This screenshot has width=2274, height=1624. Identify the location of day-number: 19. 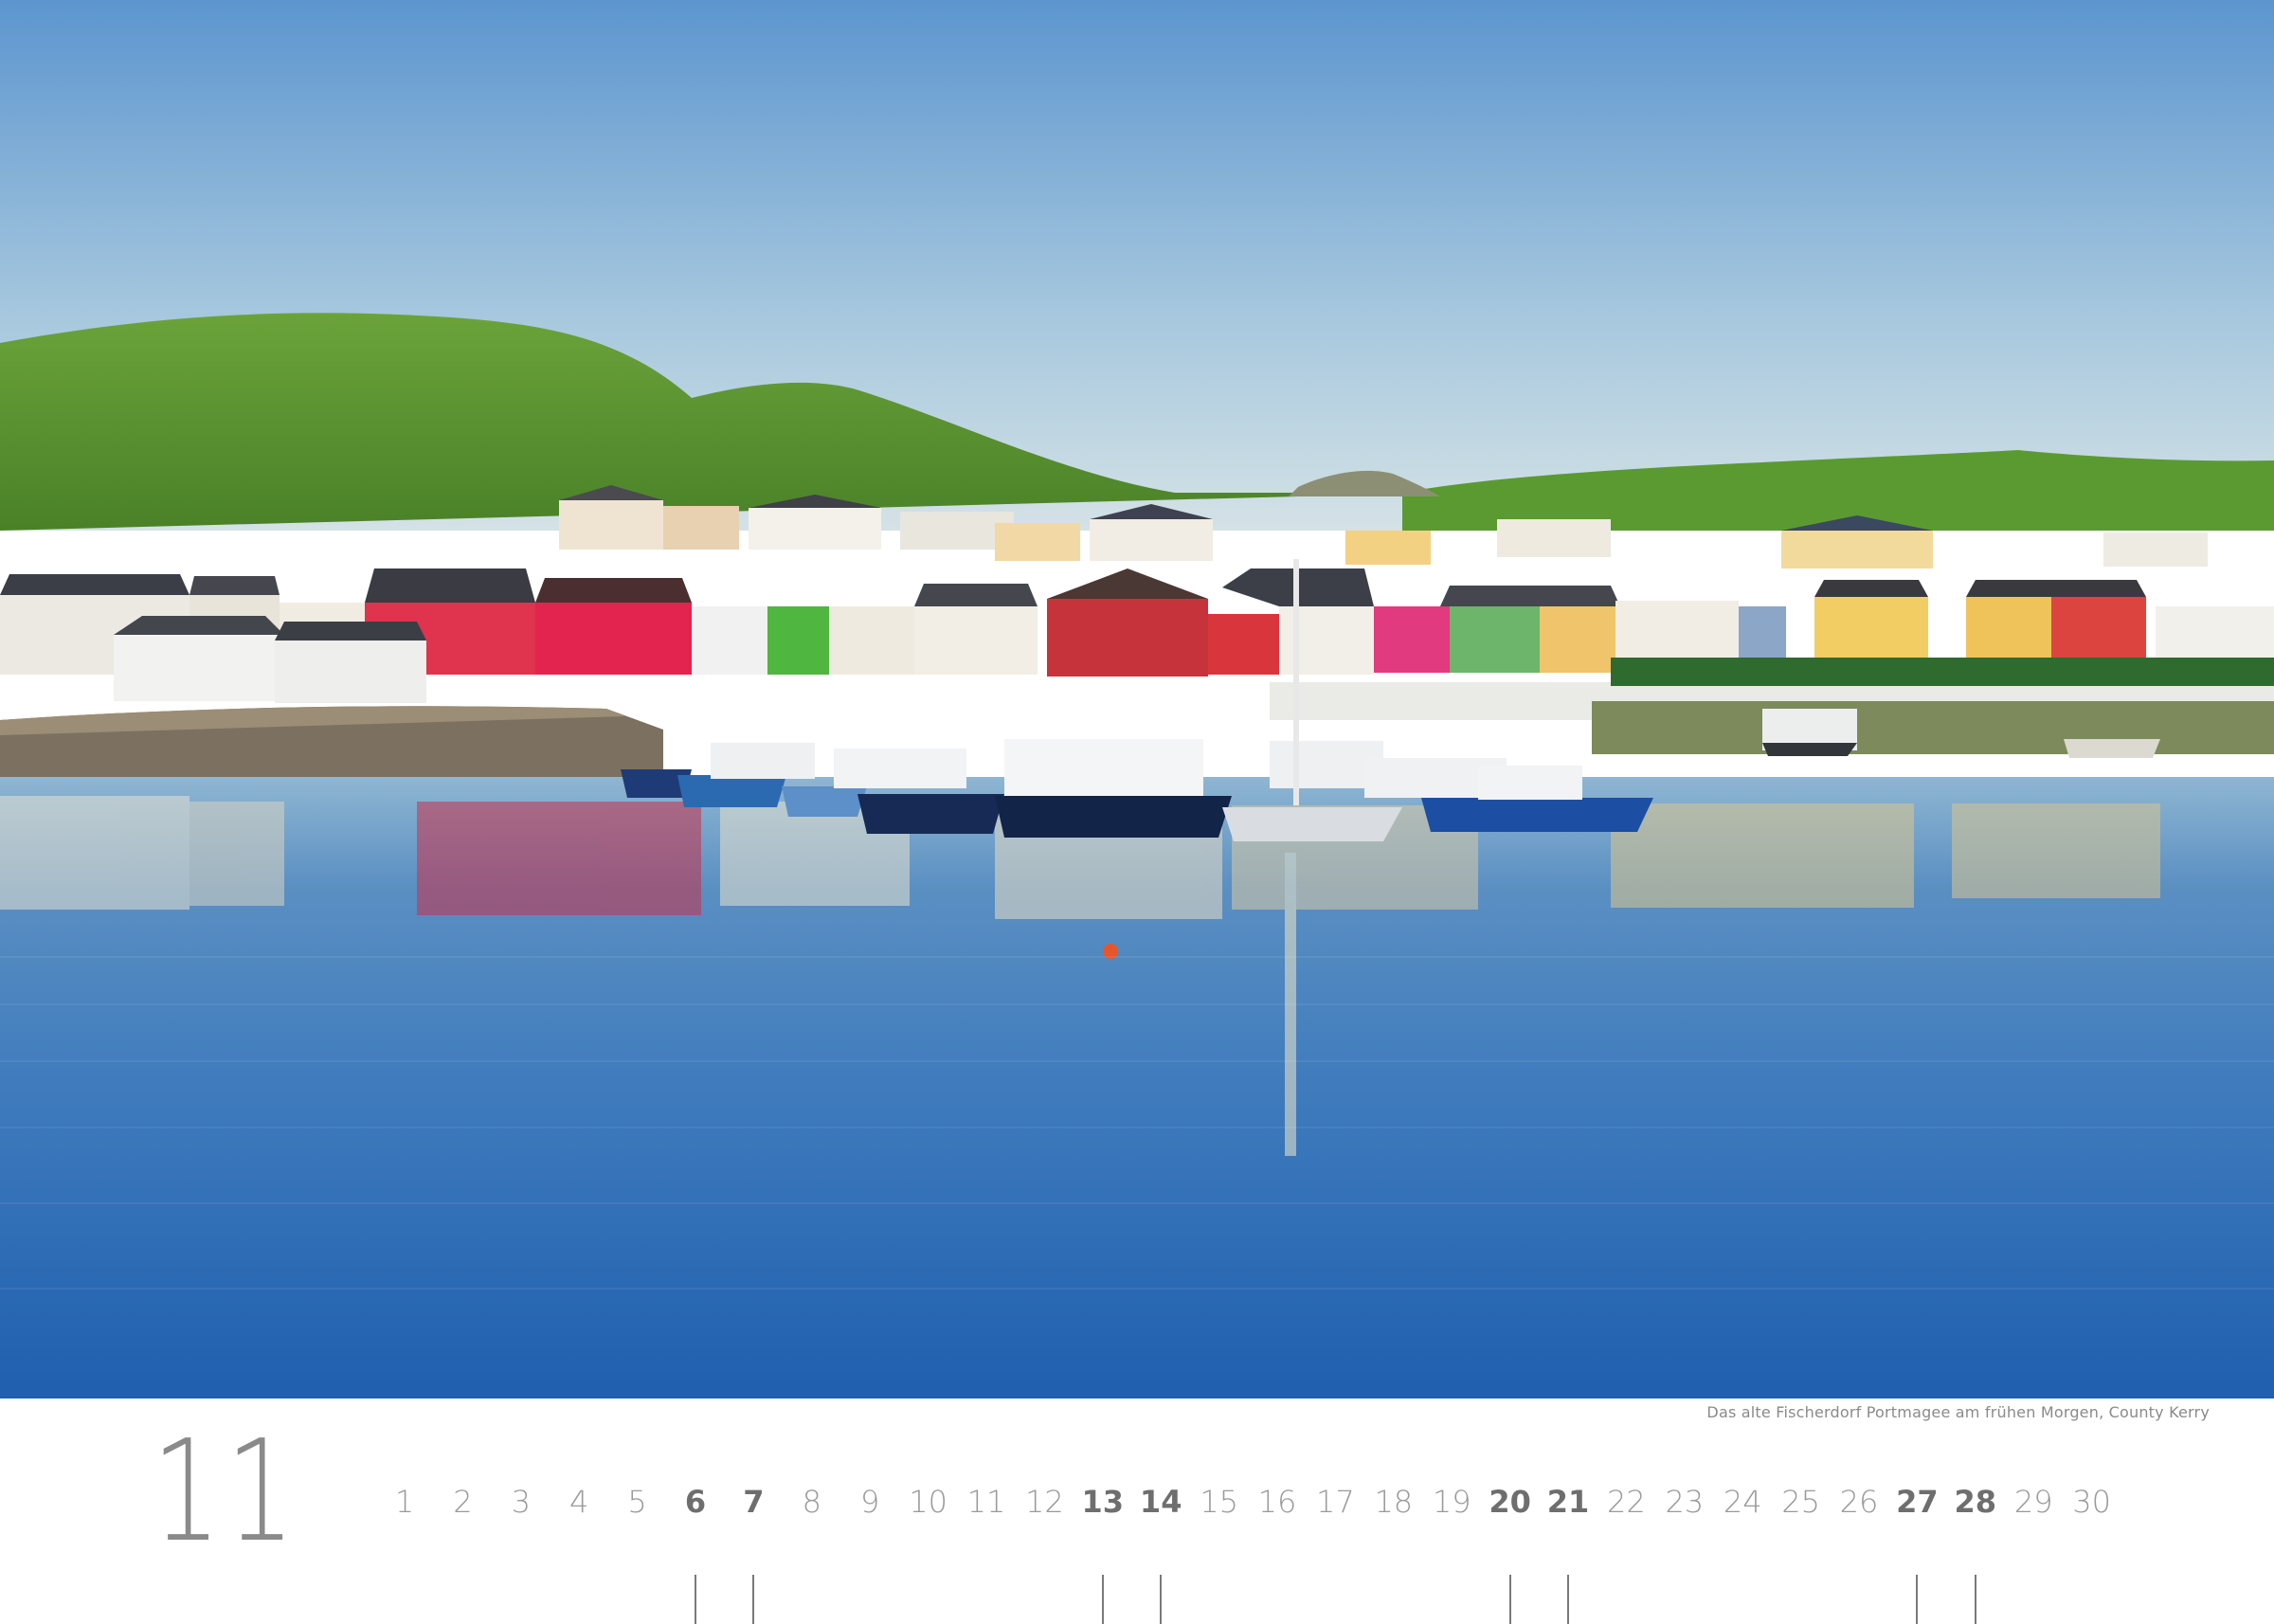
(1451, 1502).